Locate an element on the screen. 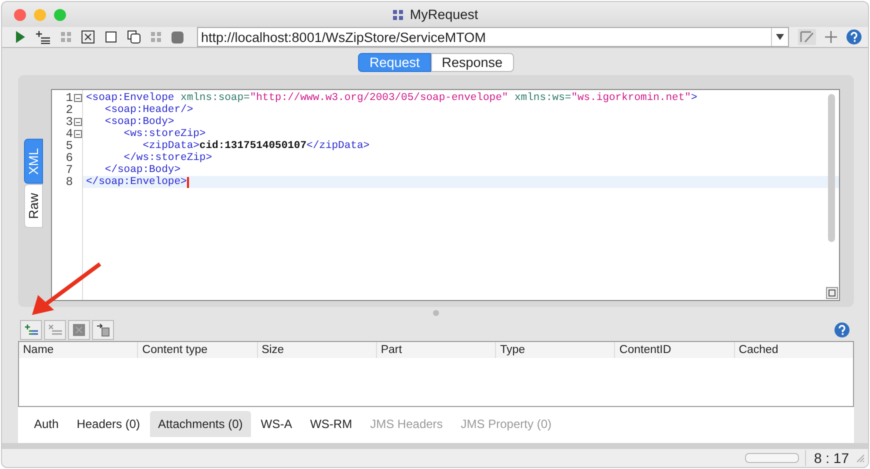  code-line: </soap:Envelope> is located at coordinates (136, 182).